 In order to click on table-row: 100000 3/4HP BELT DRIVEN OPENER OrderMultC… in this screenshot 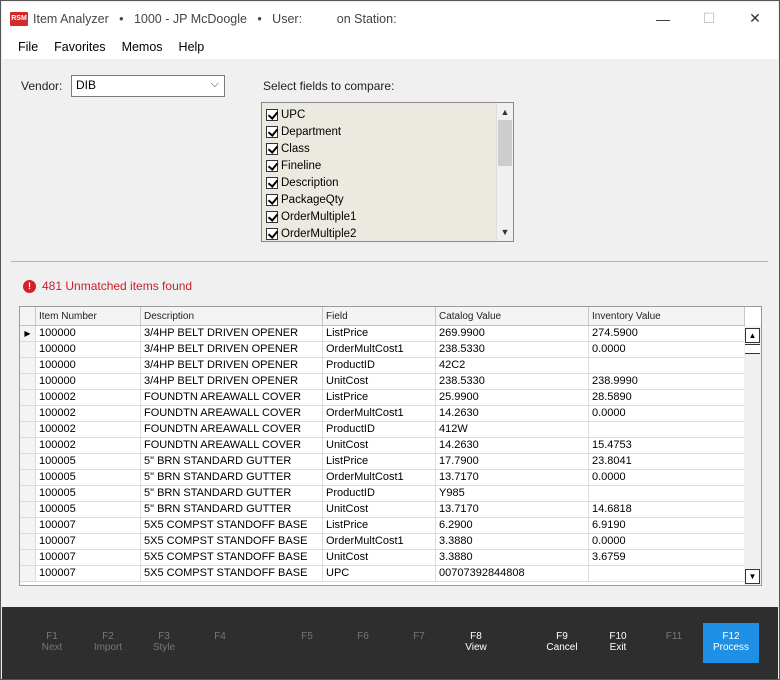, I will do `click(382, 350)`.